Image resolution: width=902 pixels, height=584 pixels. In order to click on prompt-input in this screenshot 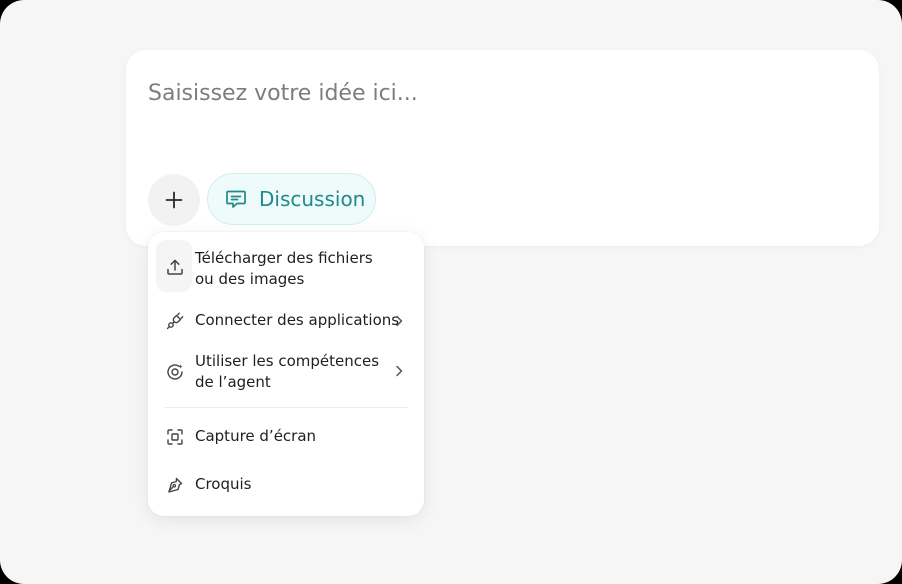, I will do `click(498, 93)`.